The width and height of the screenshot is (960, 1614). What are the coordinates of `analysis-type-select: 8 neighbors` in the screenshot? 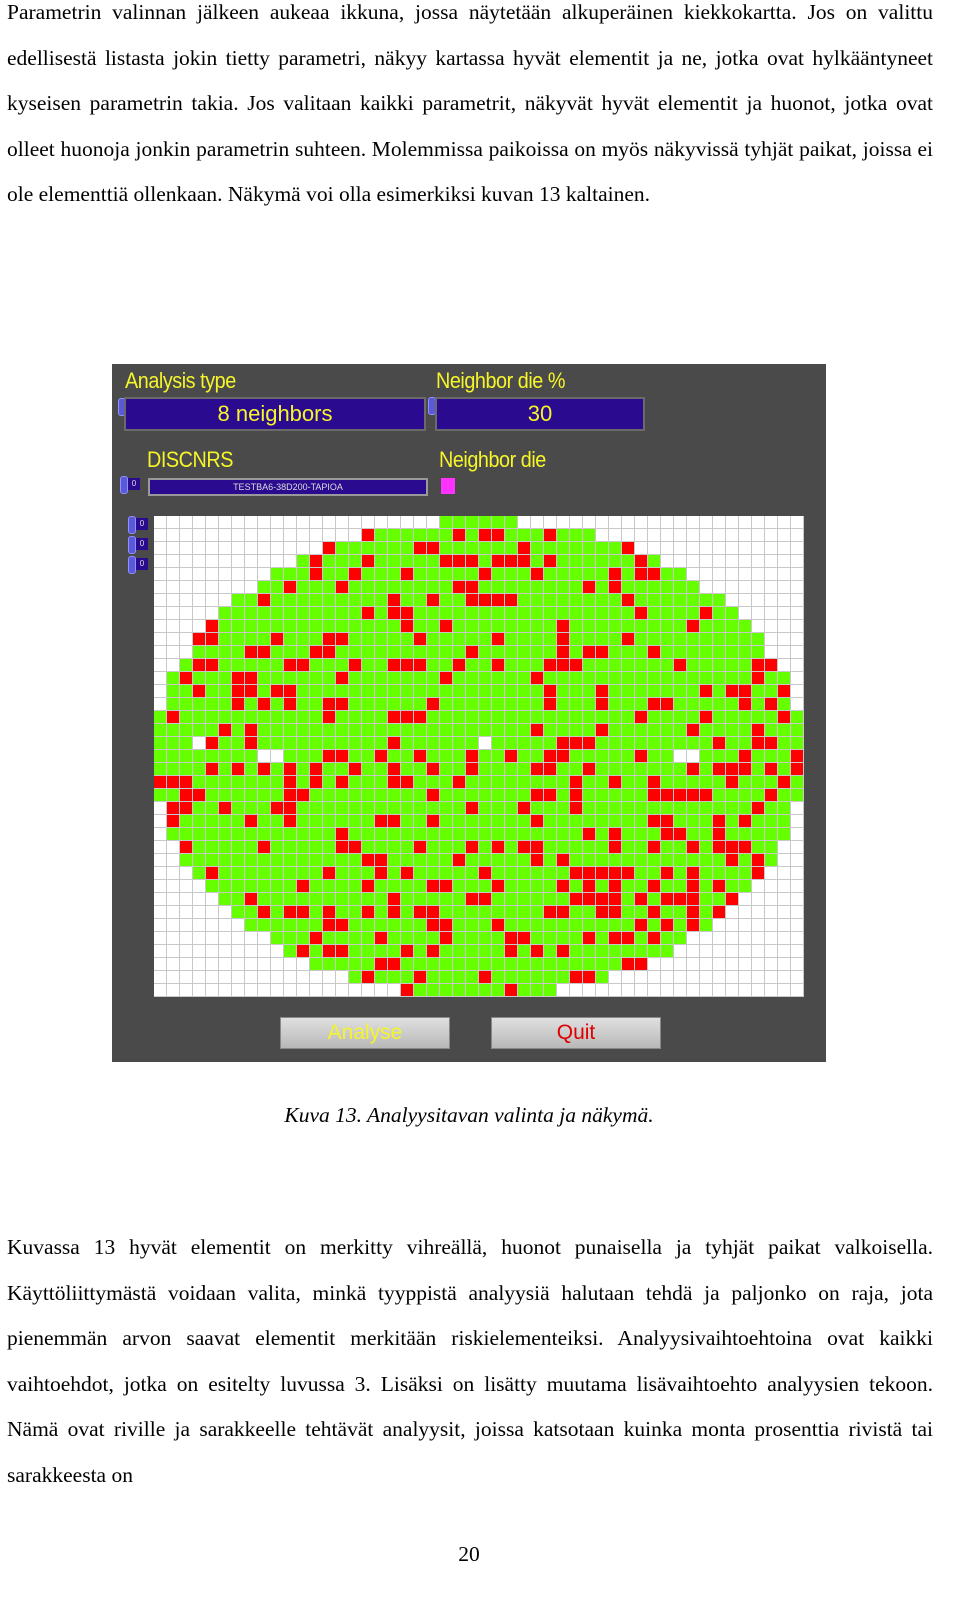 It's located at (275, 414).